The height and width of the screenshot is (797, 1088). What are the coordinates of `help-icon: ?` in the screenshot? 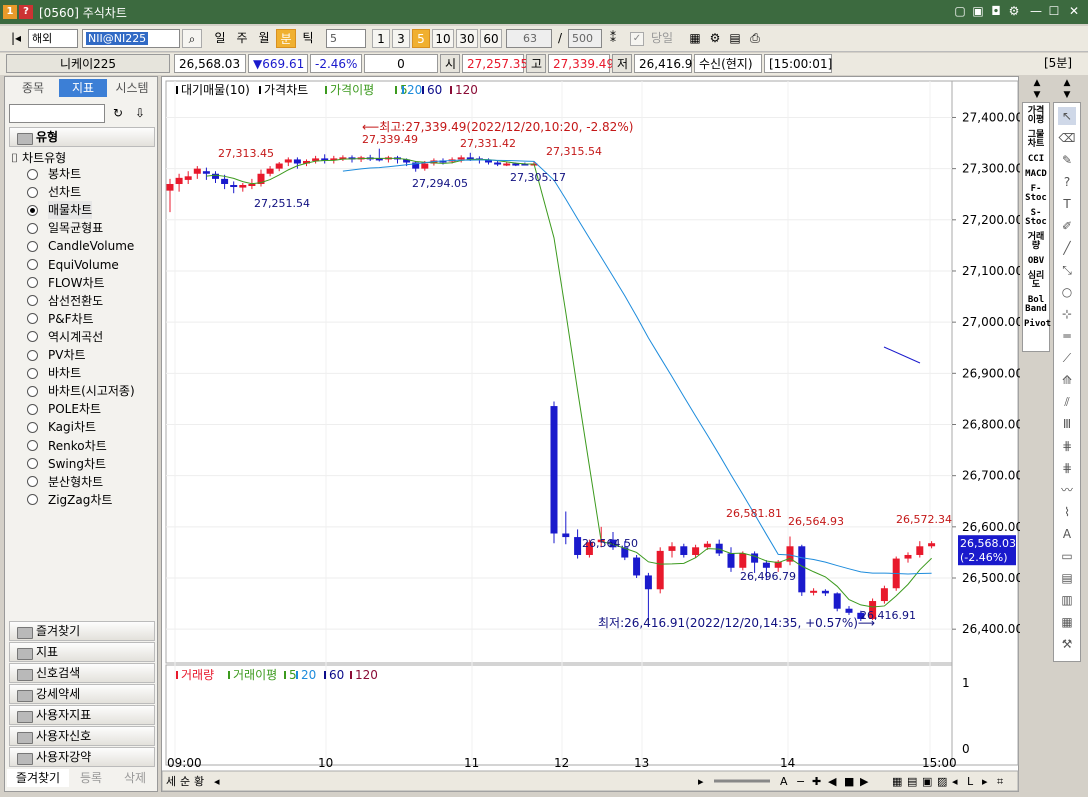 It's located at (26, 12).